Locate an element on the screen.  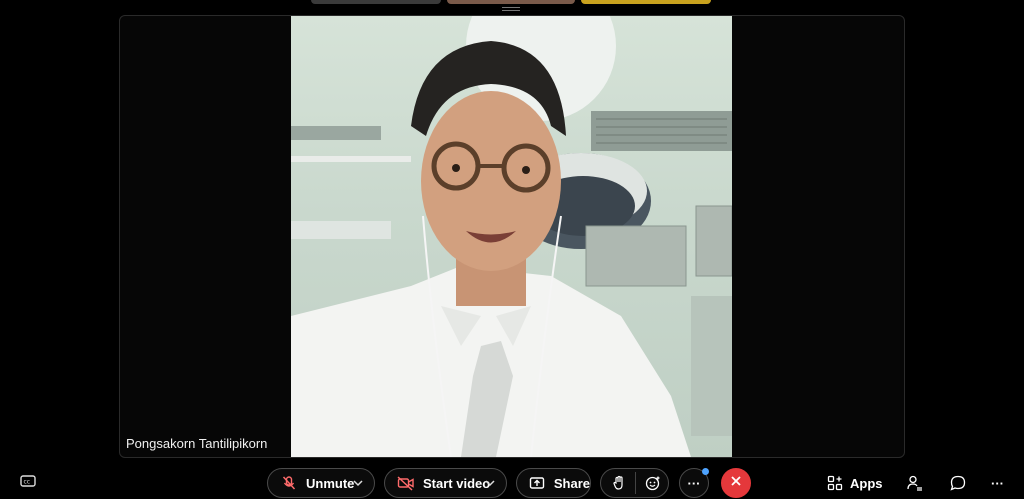
captions-button: cc is located at coordinates (28, 483).